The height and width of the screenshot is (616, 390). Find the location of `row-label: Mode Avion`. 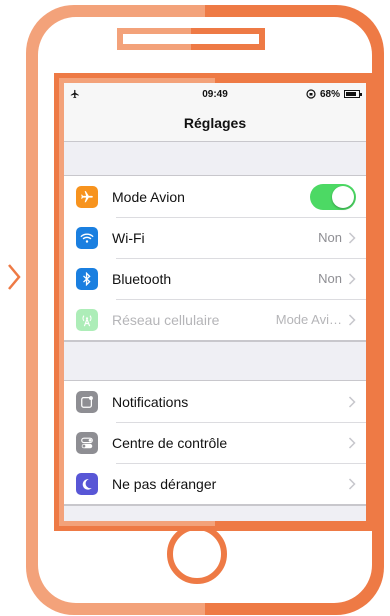

row-label: Mode Avion is located at coordinates (148, 196).